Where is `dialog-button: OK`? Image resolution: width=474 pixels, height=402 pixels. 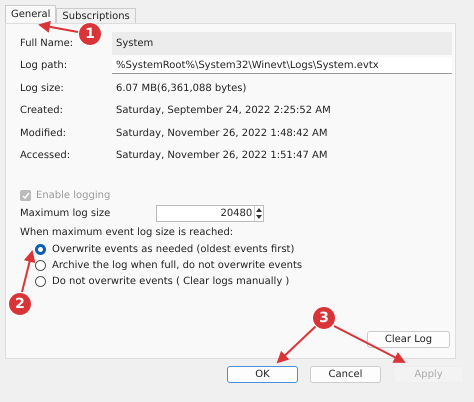
dialog-button: OK is located at coordinates (262, 374).